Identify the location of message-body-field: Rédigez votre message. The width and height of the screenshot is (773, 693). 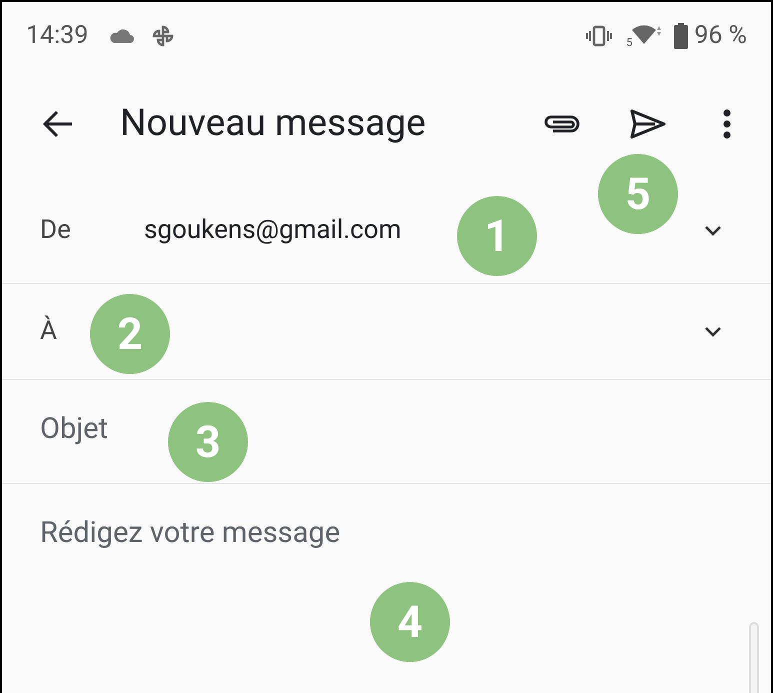
(382, 542).